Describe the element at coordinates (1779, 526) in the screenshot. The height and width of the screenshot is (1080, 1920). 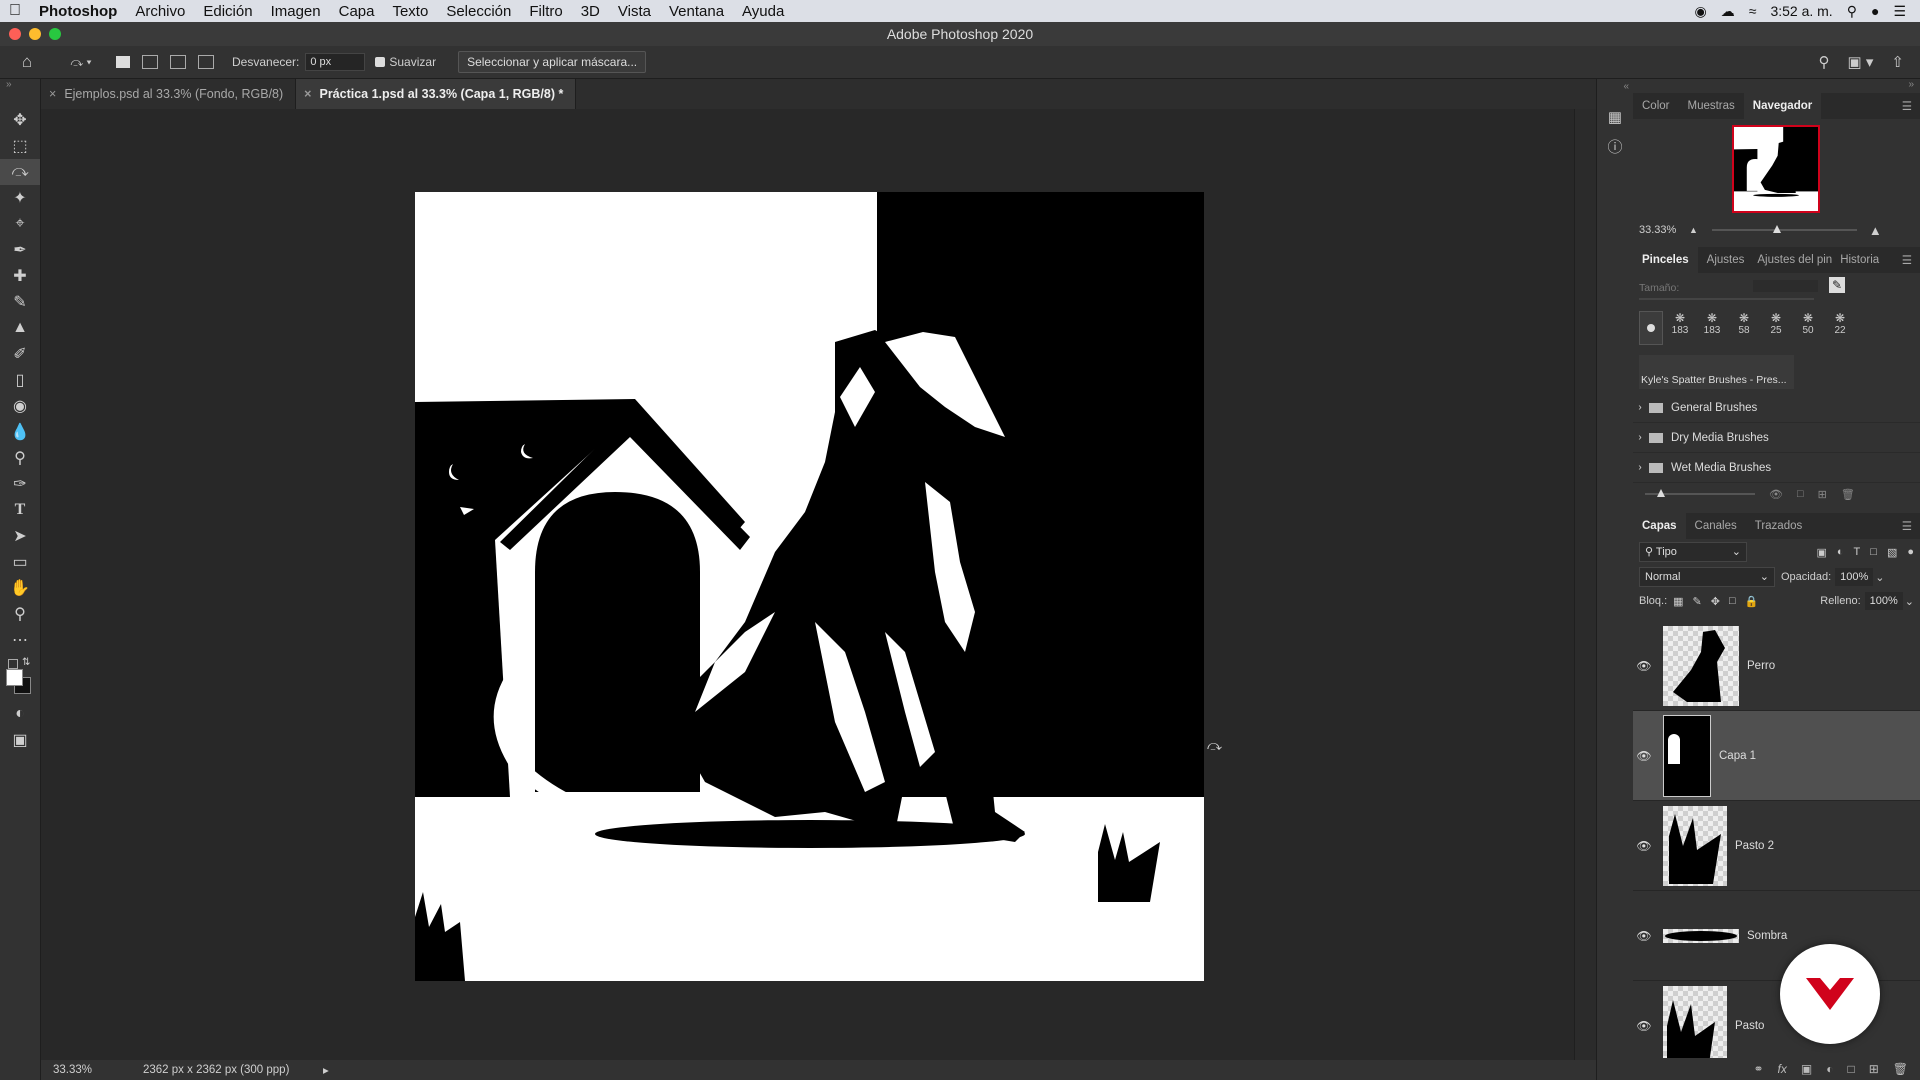
I see `tab-trazados: Trazados` at that location.